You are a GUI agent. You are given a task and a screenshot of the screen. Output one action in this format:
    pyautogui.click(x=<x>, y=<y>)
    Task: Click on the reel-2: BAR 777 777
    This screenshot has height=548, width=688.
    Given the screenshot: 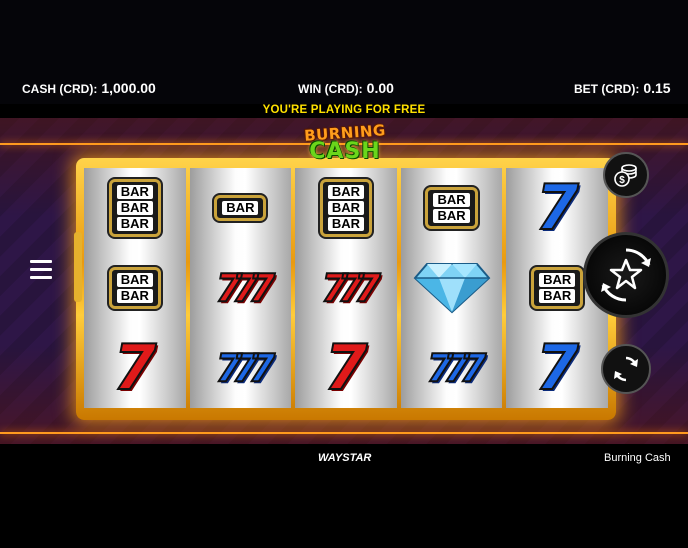 What is the action you would take?
    pyautogui.click(x=240, y=288)
    